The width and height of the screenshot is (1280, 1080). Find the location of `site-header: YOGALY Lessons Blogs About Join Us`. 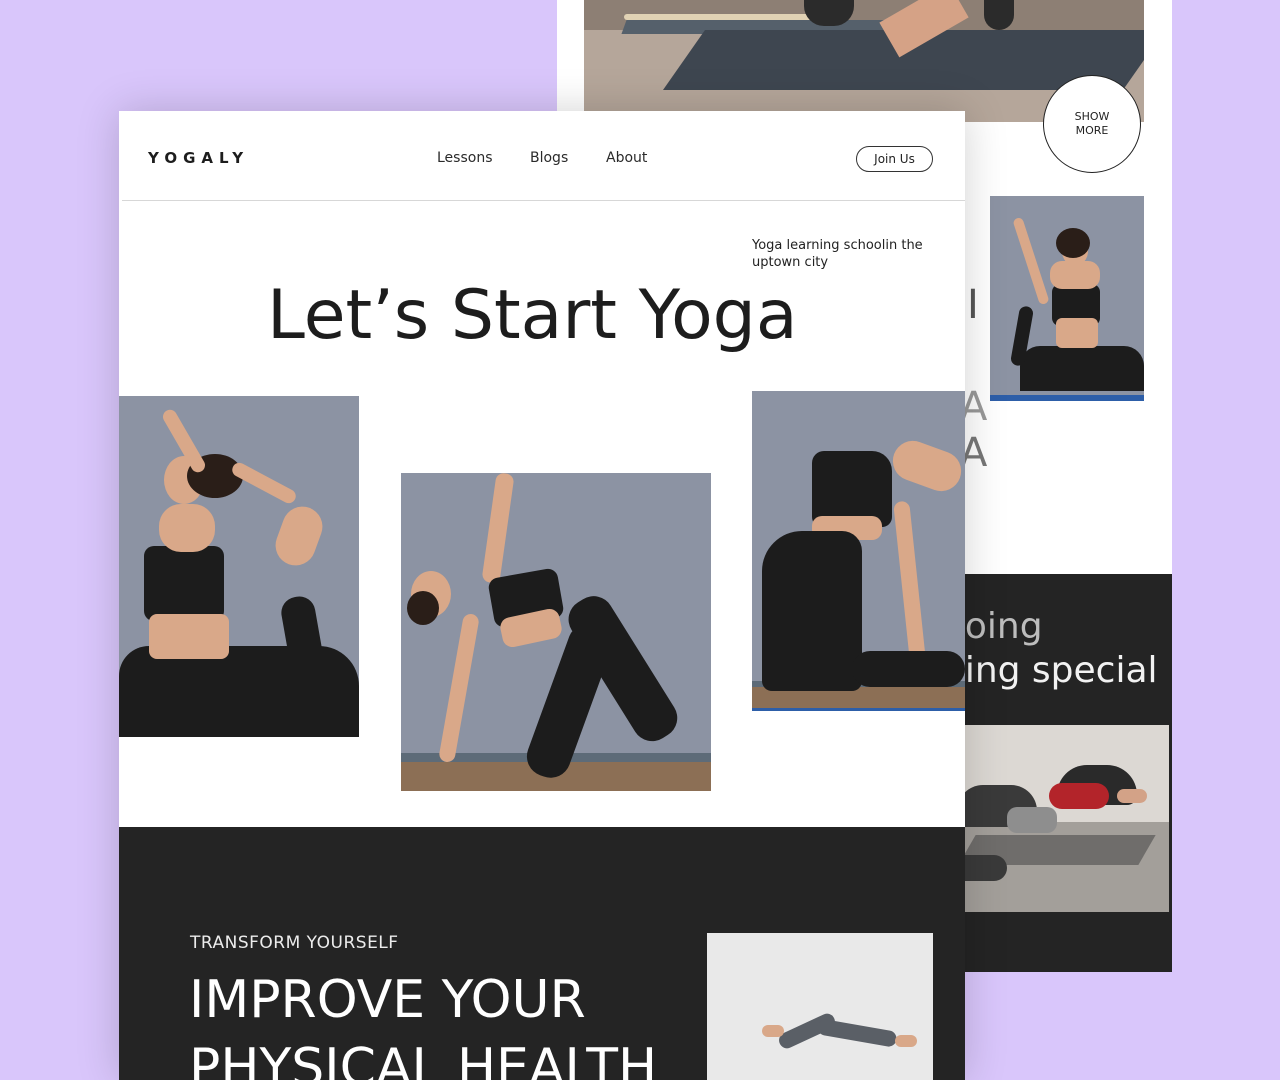

site-header: YOGALY Lessons Blogs About Join Us is located at coordinates (542, 156).